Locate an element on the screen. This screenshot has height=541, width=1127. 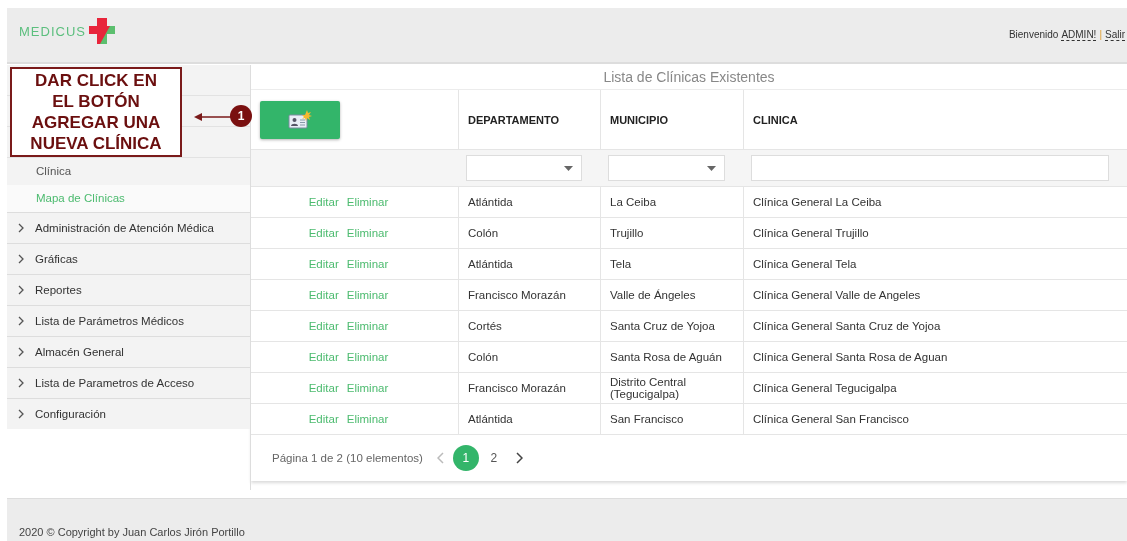
table-cell: San Francisco is located at coordinates (647, 419).